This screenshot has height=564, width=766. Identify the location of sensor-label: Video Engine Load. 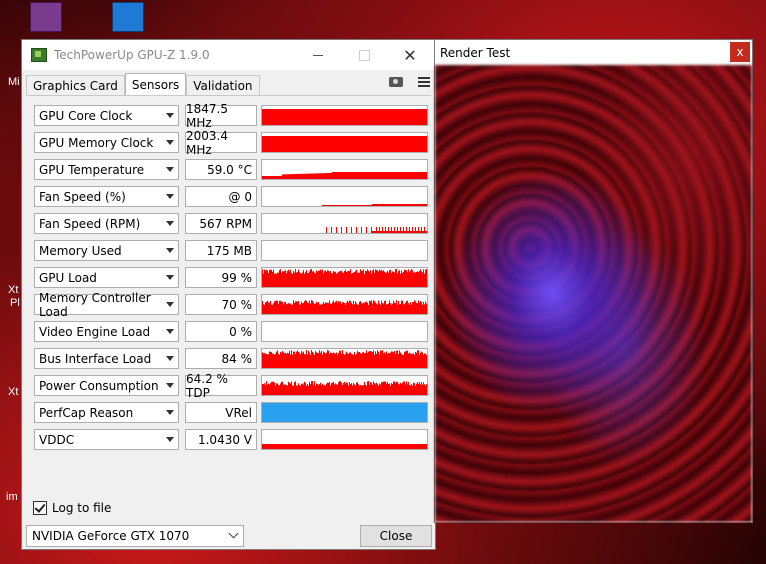
(95, 331).